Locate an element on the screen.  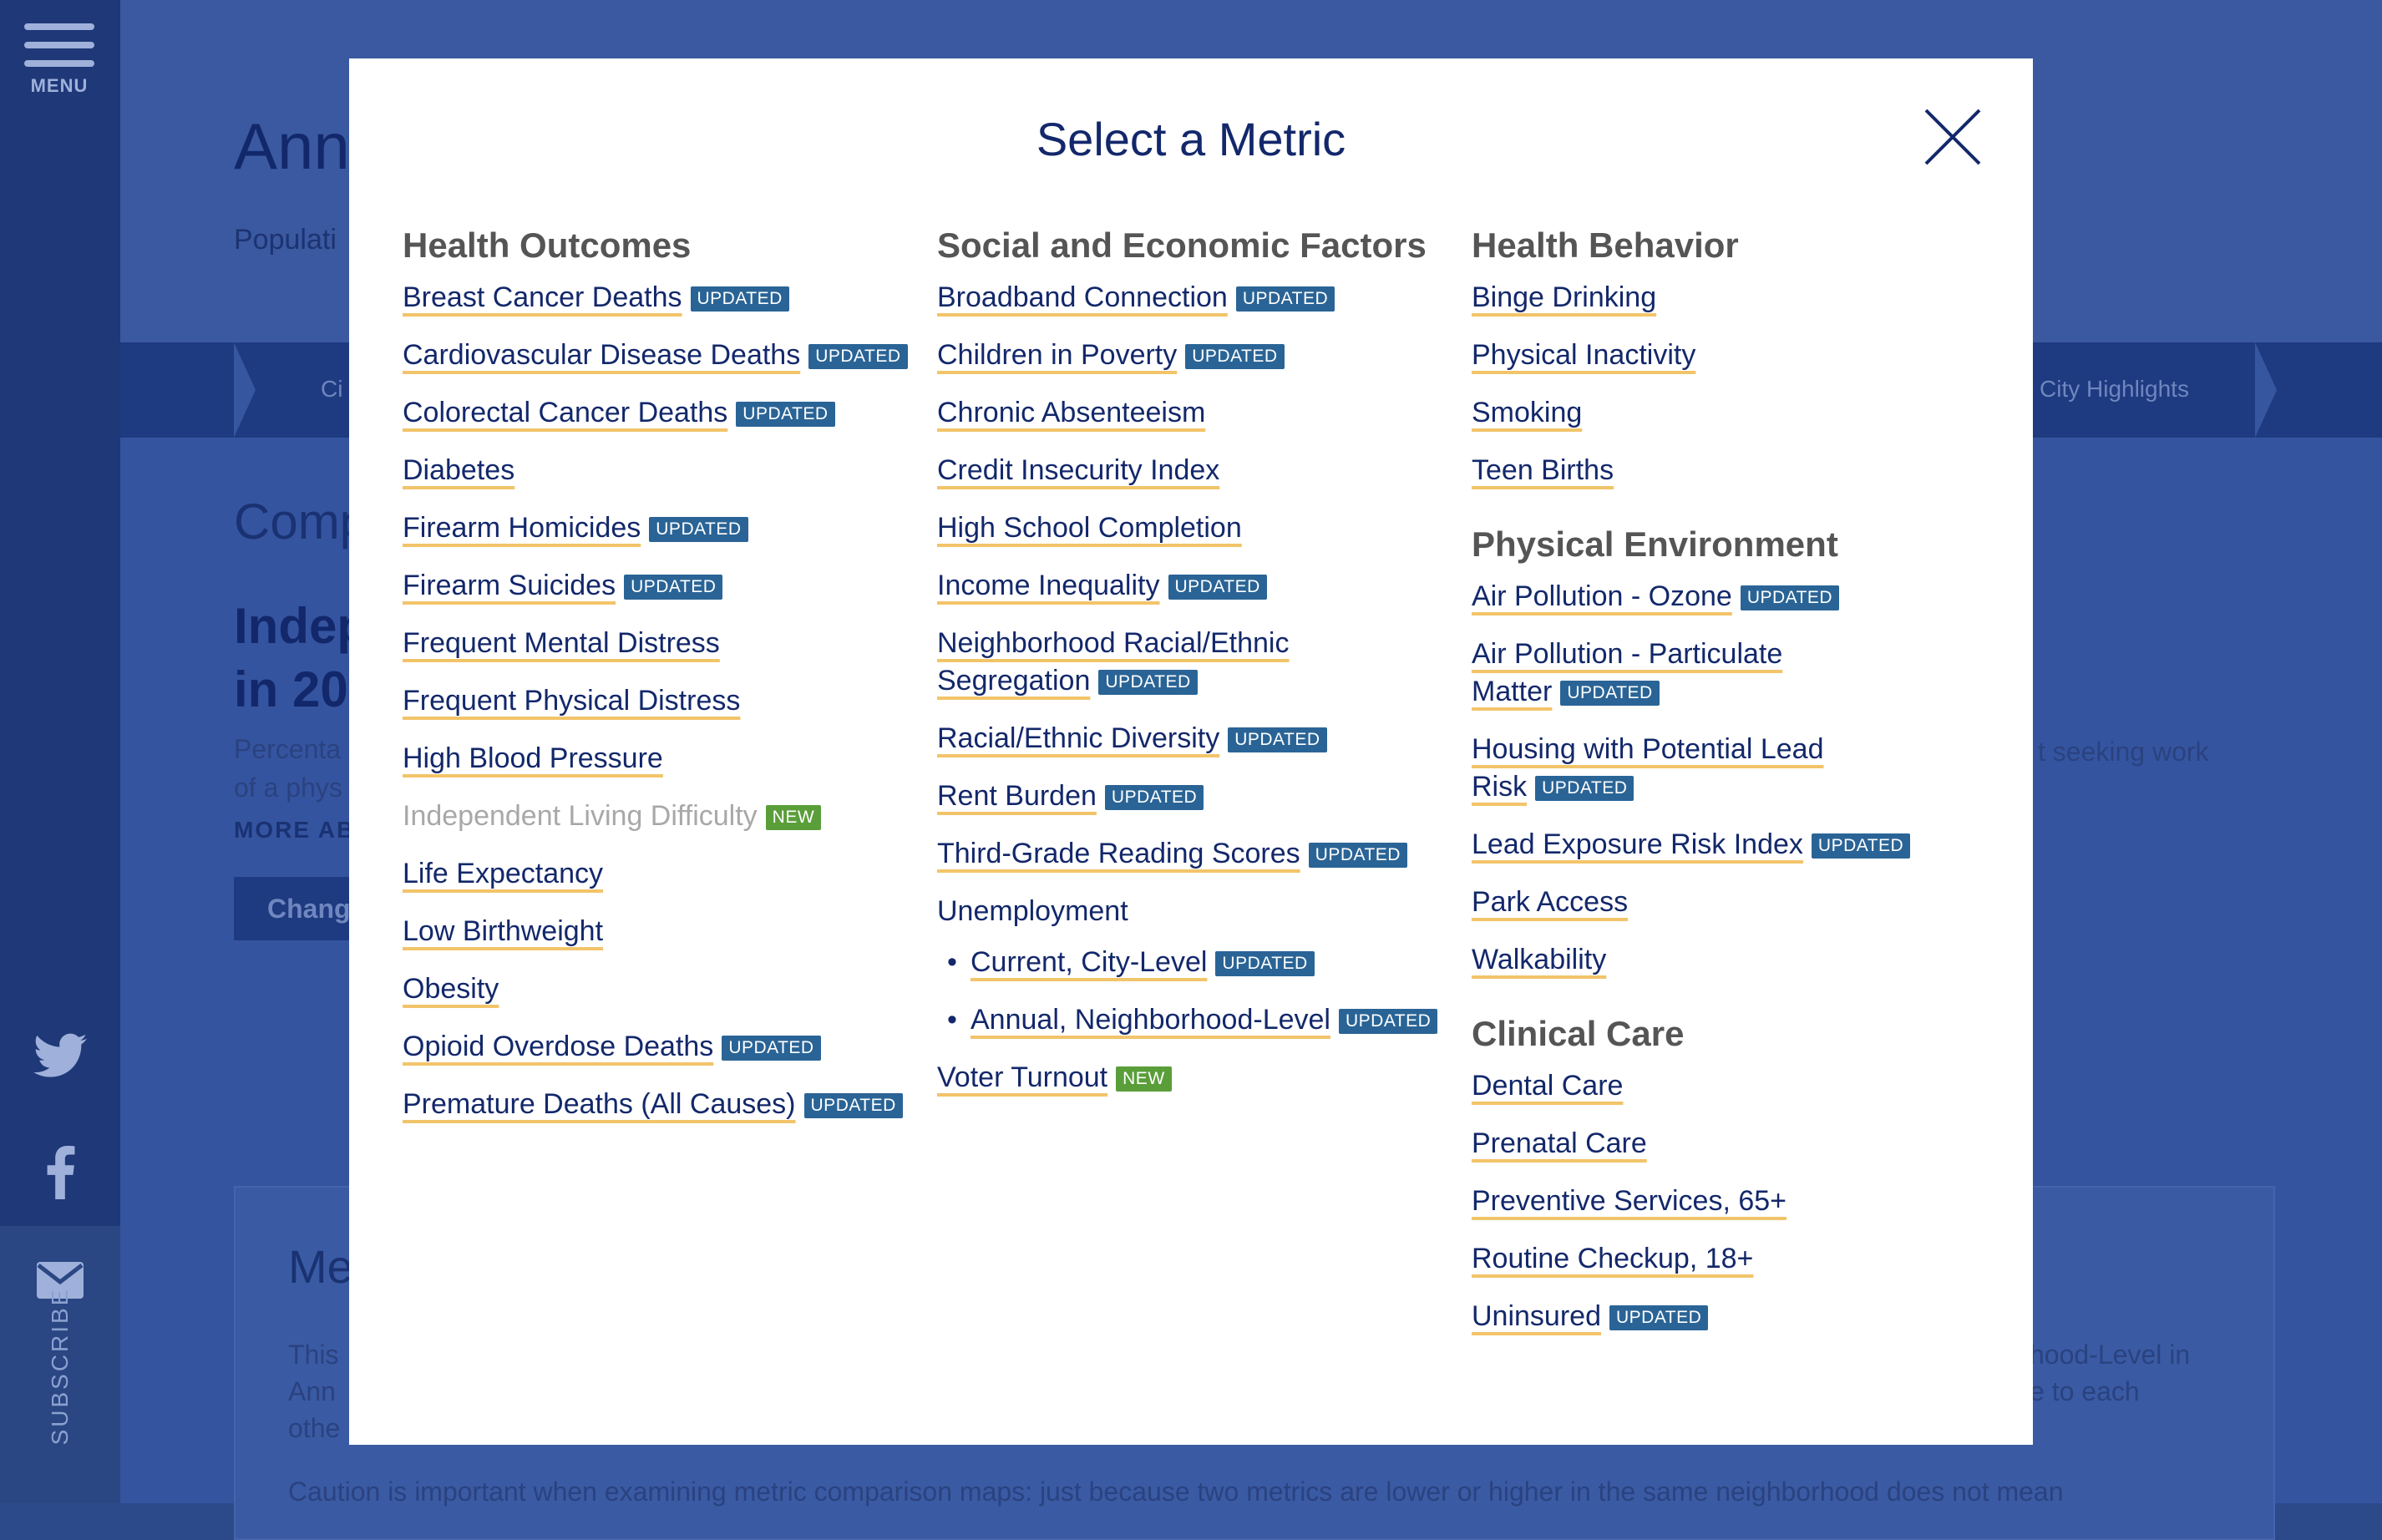
metric-item: Broadband Connection UPDATED is located at coordinates (1187, 298).